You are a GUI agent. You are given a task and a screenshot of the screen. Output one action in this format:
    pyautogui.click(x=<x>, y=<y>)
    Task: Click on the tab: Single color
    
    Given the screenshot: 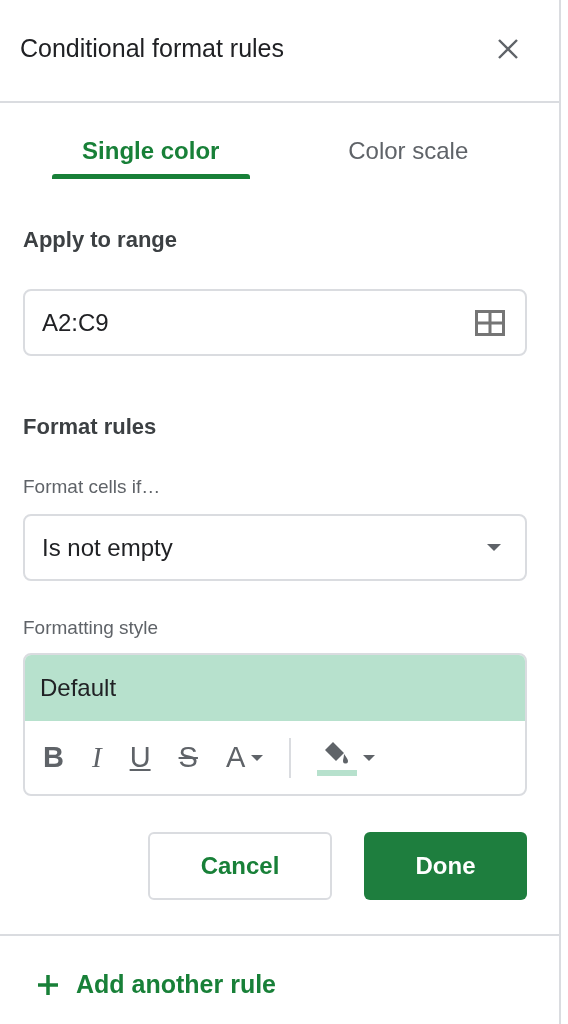 What is the action you would take?
    pyautogui.click(x=151, y=156)
    